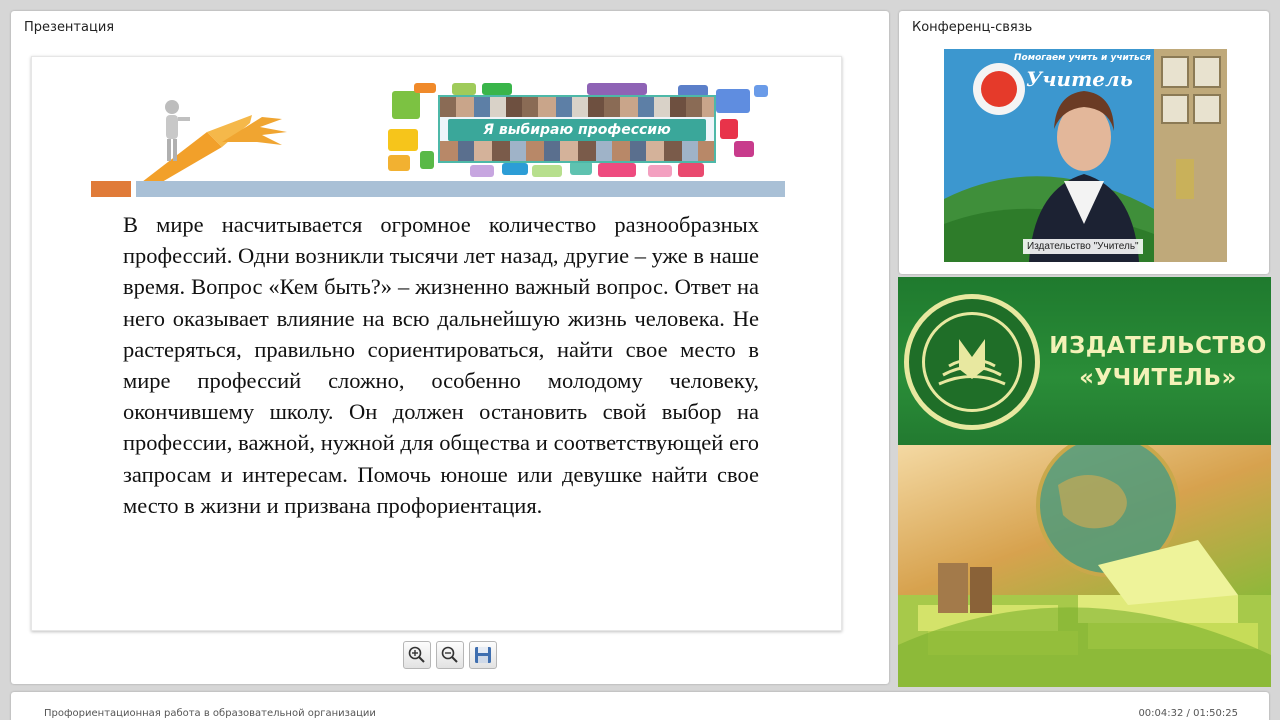 This screenshot has width=1280, height=720. Describe the element at coordinates (1158, 346) in the screenshot. I see `publisher-name-line1: ИЗДАТЕЛЬСТВО` at that location.